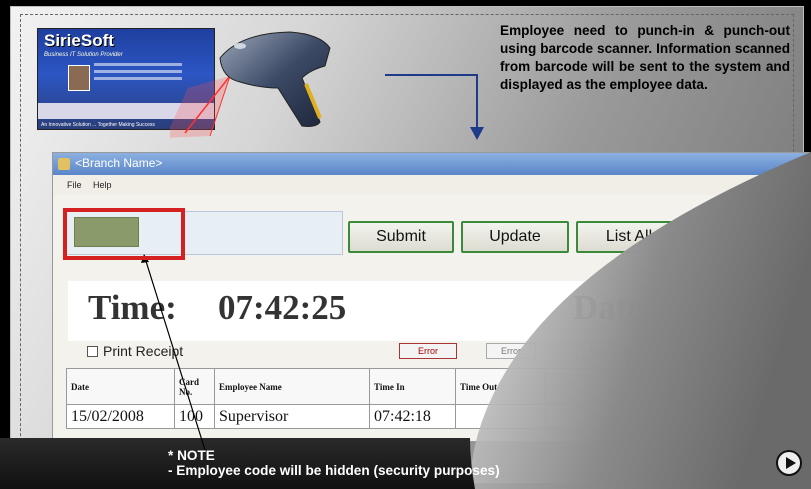  Describe the element at coordinates (741, 248) in the screenshot. I see `date-picker: Frid` at that location.